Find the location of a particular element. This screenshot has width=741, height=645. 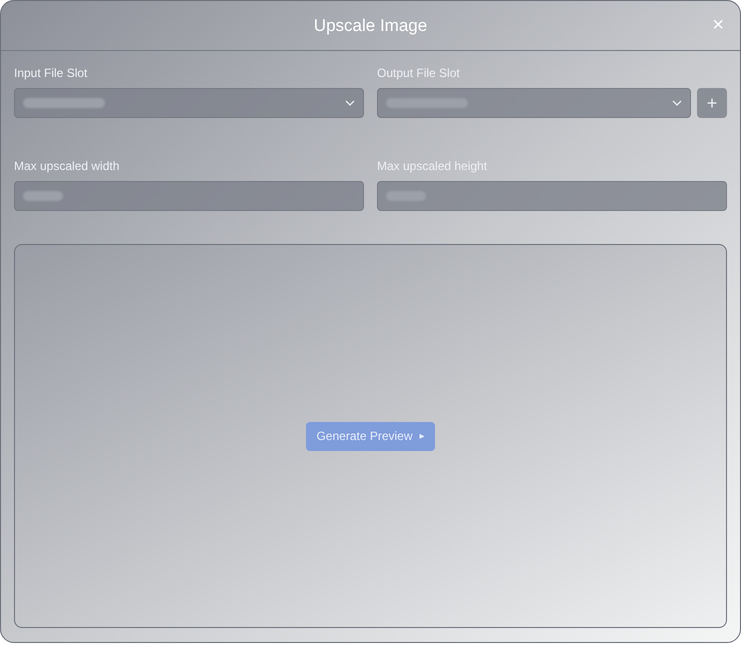

field-label: Max upscaled width is located at coordinates (67, 166).